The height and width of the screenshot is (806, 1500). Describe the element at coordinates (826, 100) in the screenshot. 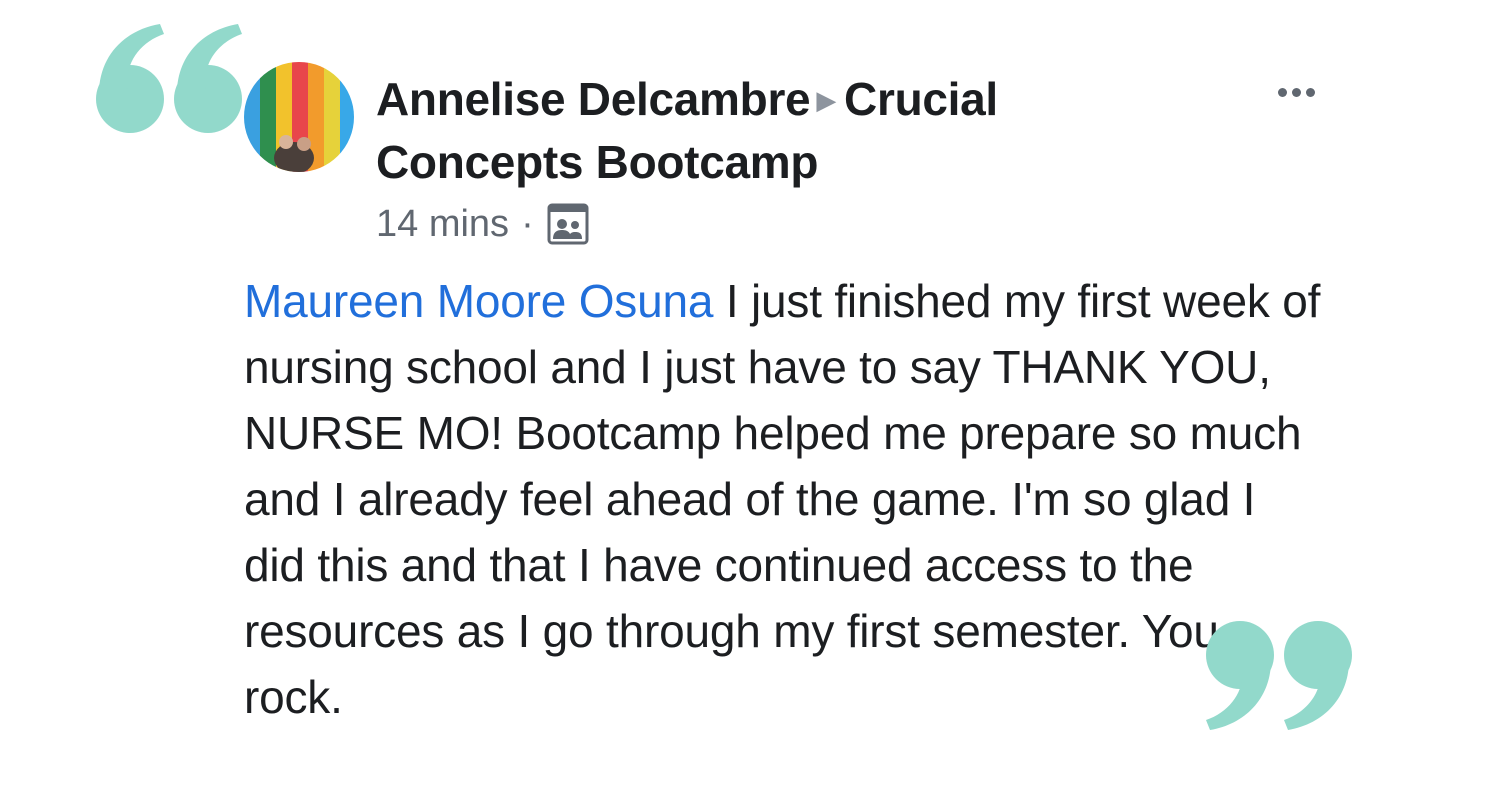

I see `arrow-right-icon: ▶` at that location.